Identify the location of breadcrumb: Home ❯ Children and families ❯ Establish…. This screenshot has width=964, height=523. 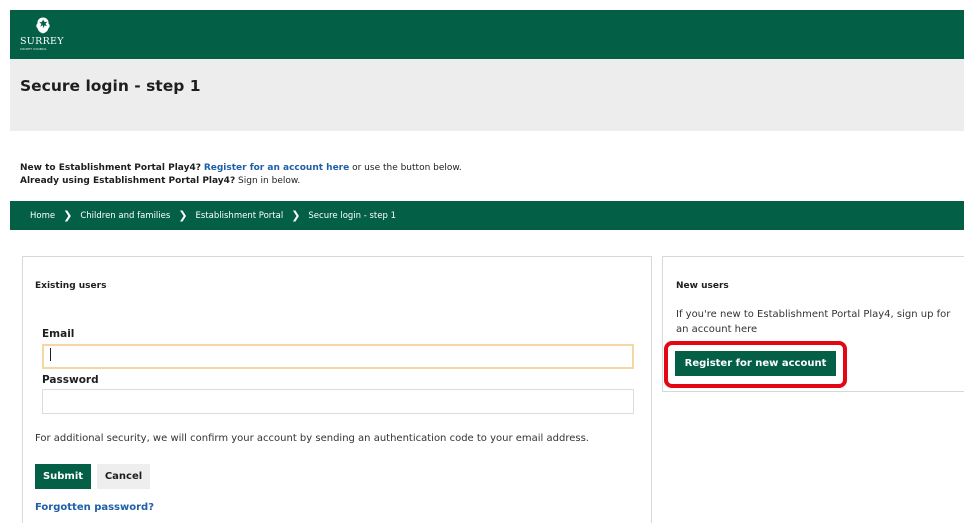
(487, 215).